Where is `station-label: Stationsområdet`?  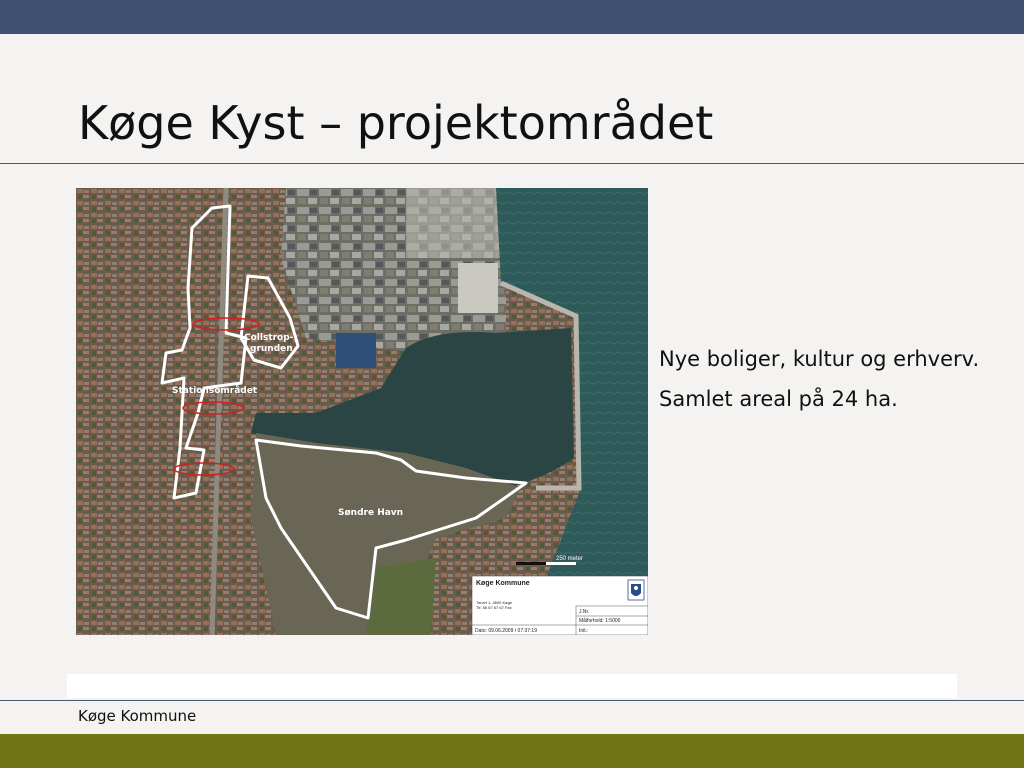
station-label: Stationsområdet is located at coordinates (215, 390).